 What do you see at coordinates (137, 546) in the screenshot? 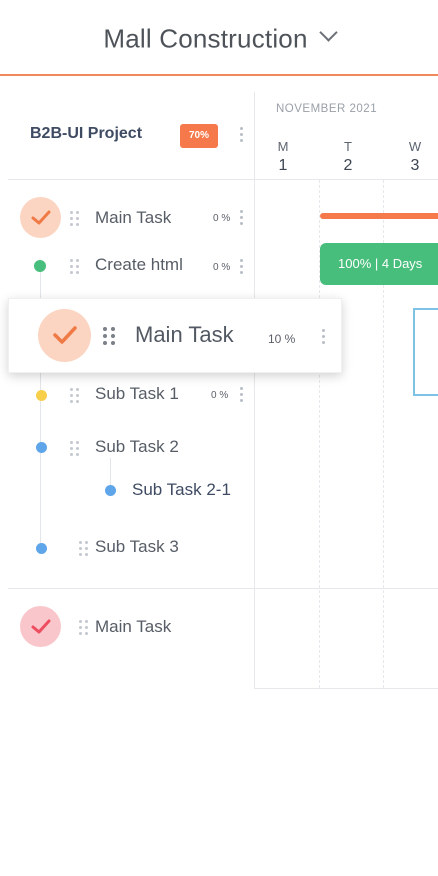
I see `task-label: Sub Task 3` at bounding box center [137, 546].